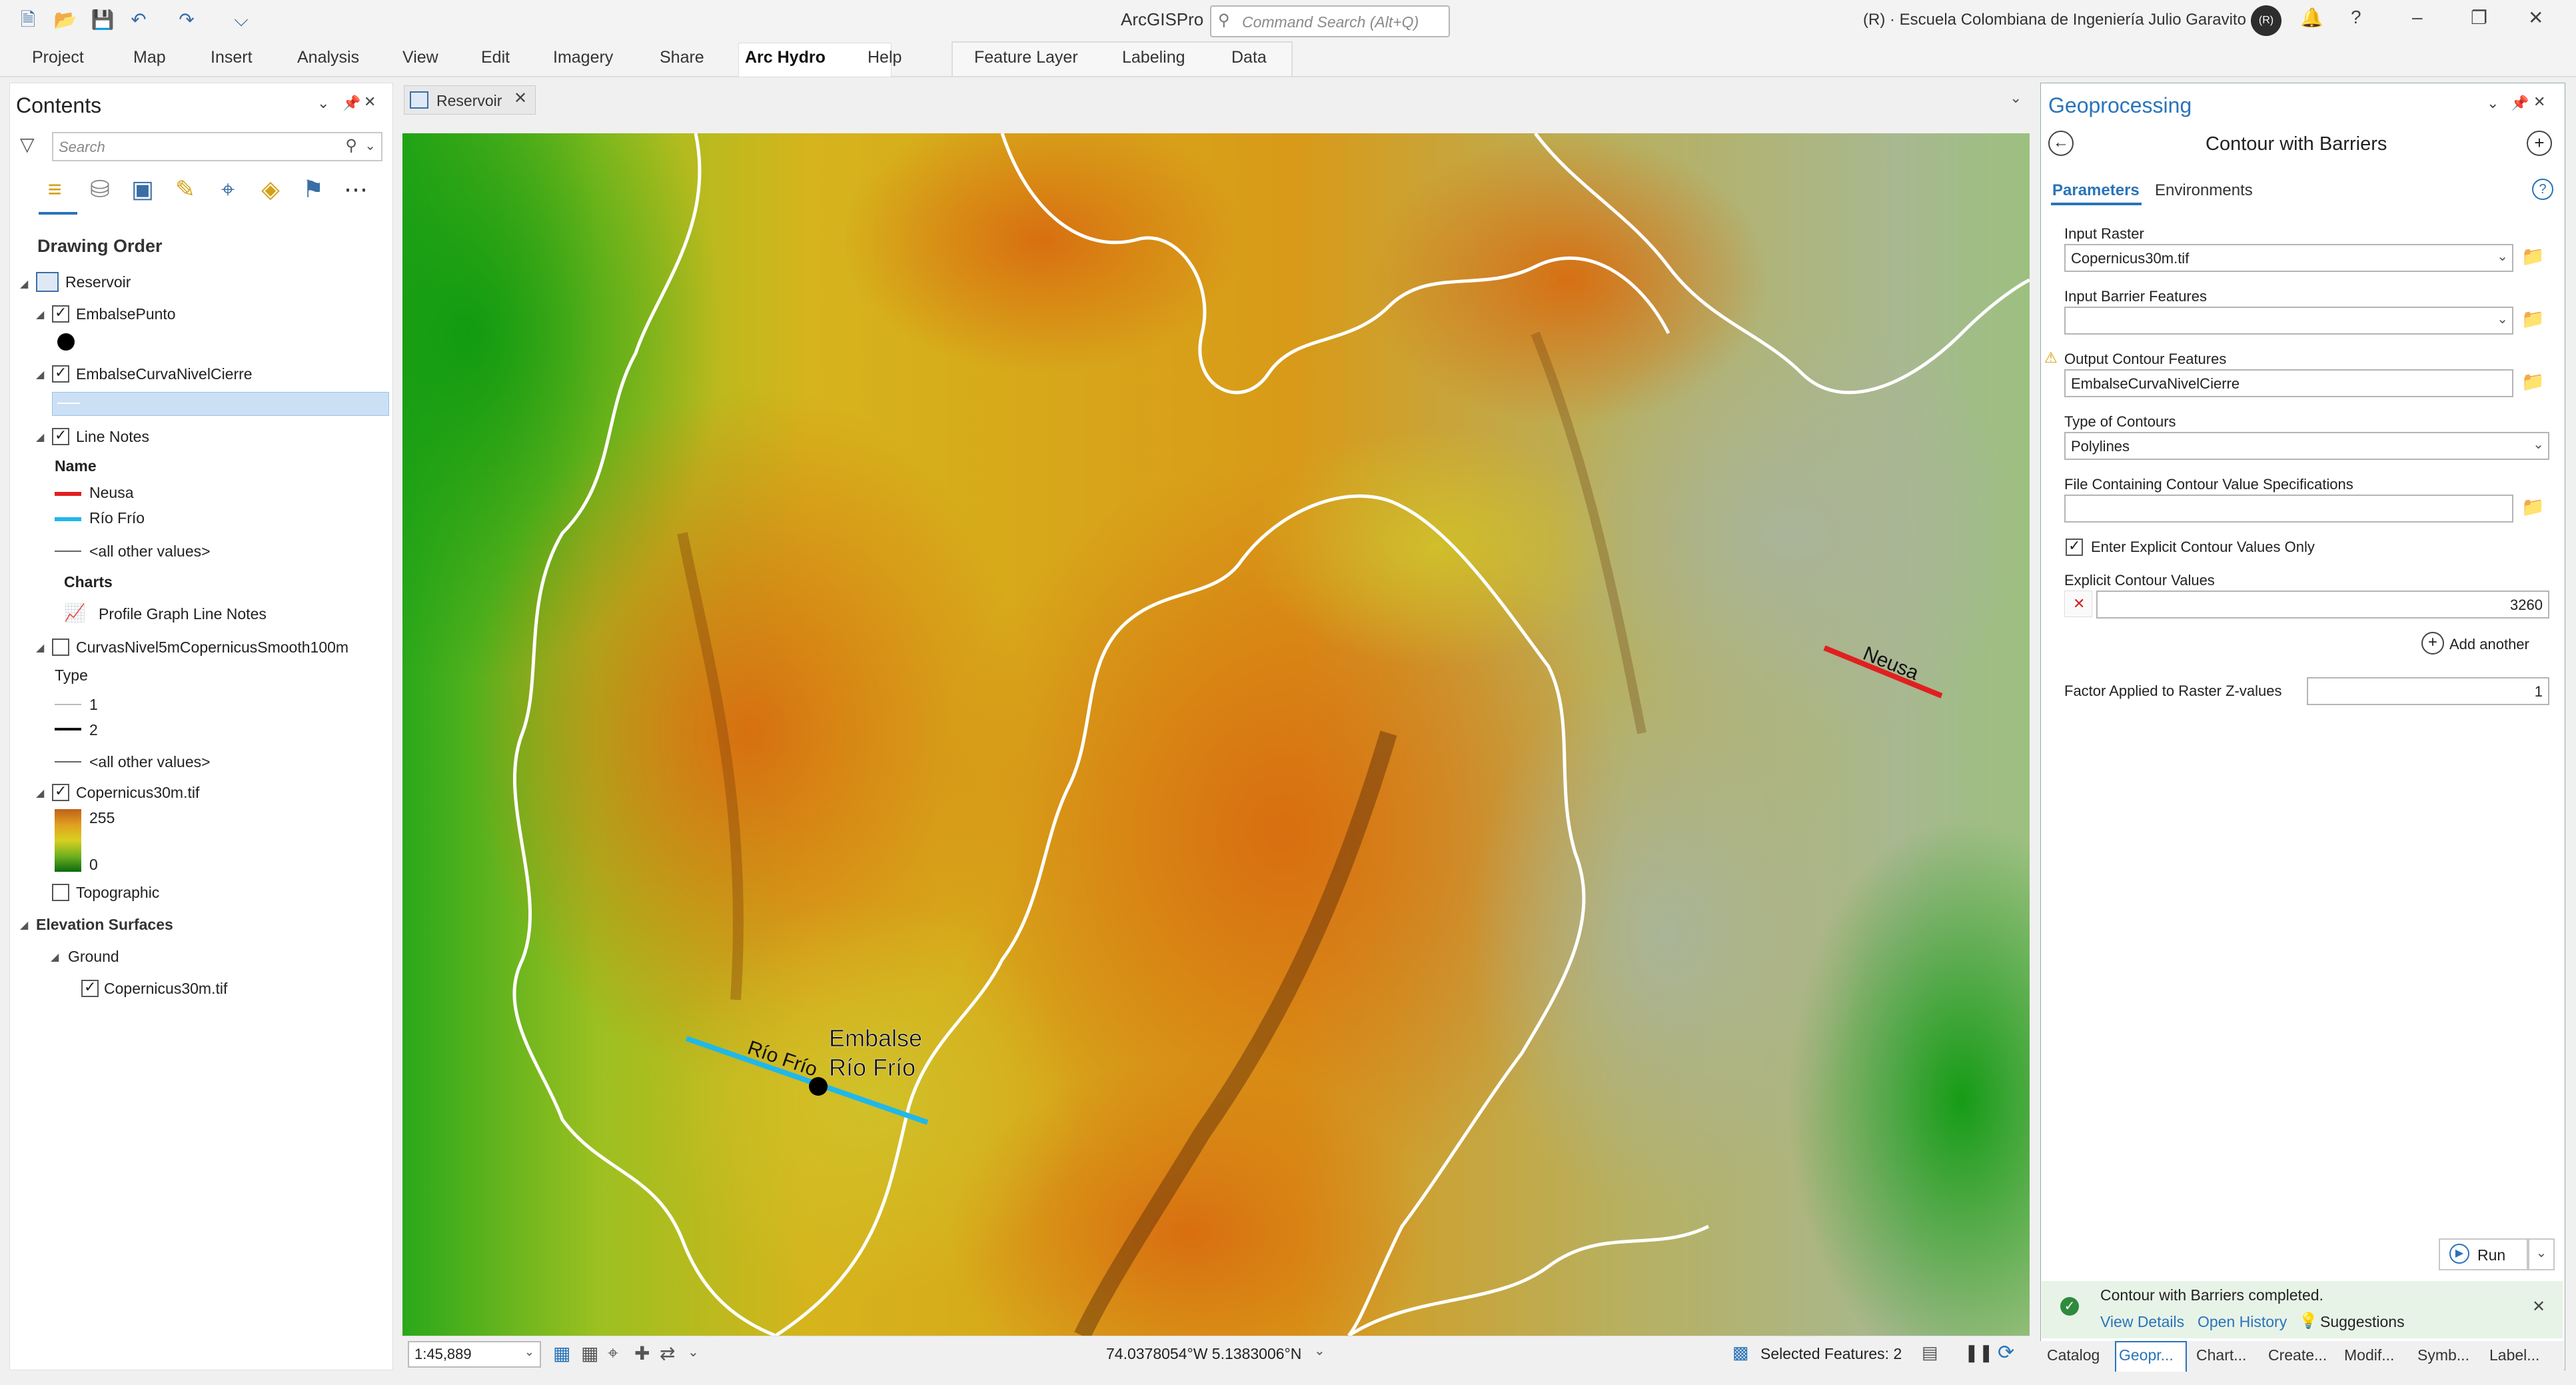 This screenshot has height=1385, width=2576. Describe the element at coordinates (221, 404) in the screenshot. I see `selected-symbol-row` at that location.